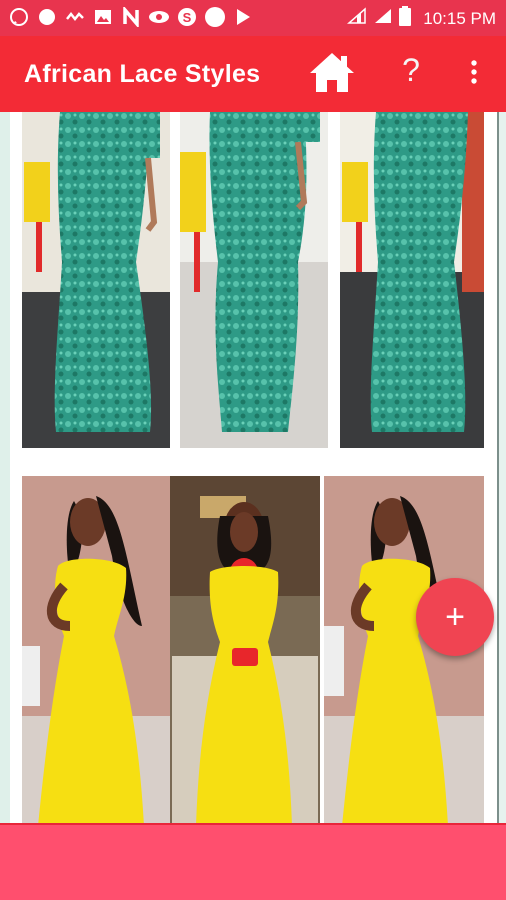  I want to click on home-button, so click(332, 73).